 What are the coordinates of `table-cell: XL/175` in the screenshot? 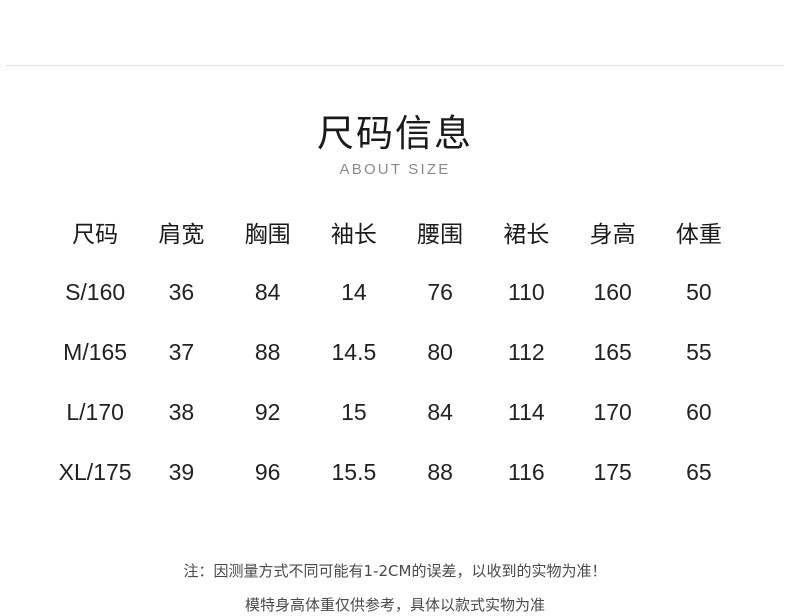 It's located at (95, 471).